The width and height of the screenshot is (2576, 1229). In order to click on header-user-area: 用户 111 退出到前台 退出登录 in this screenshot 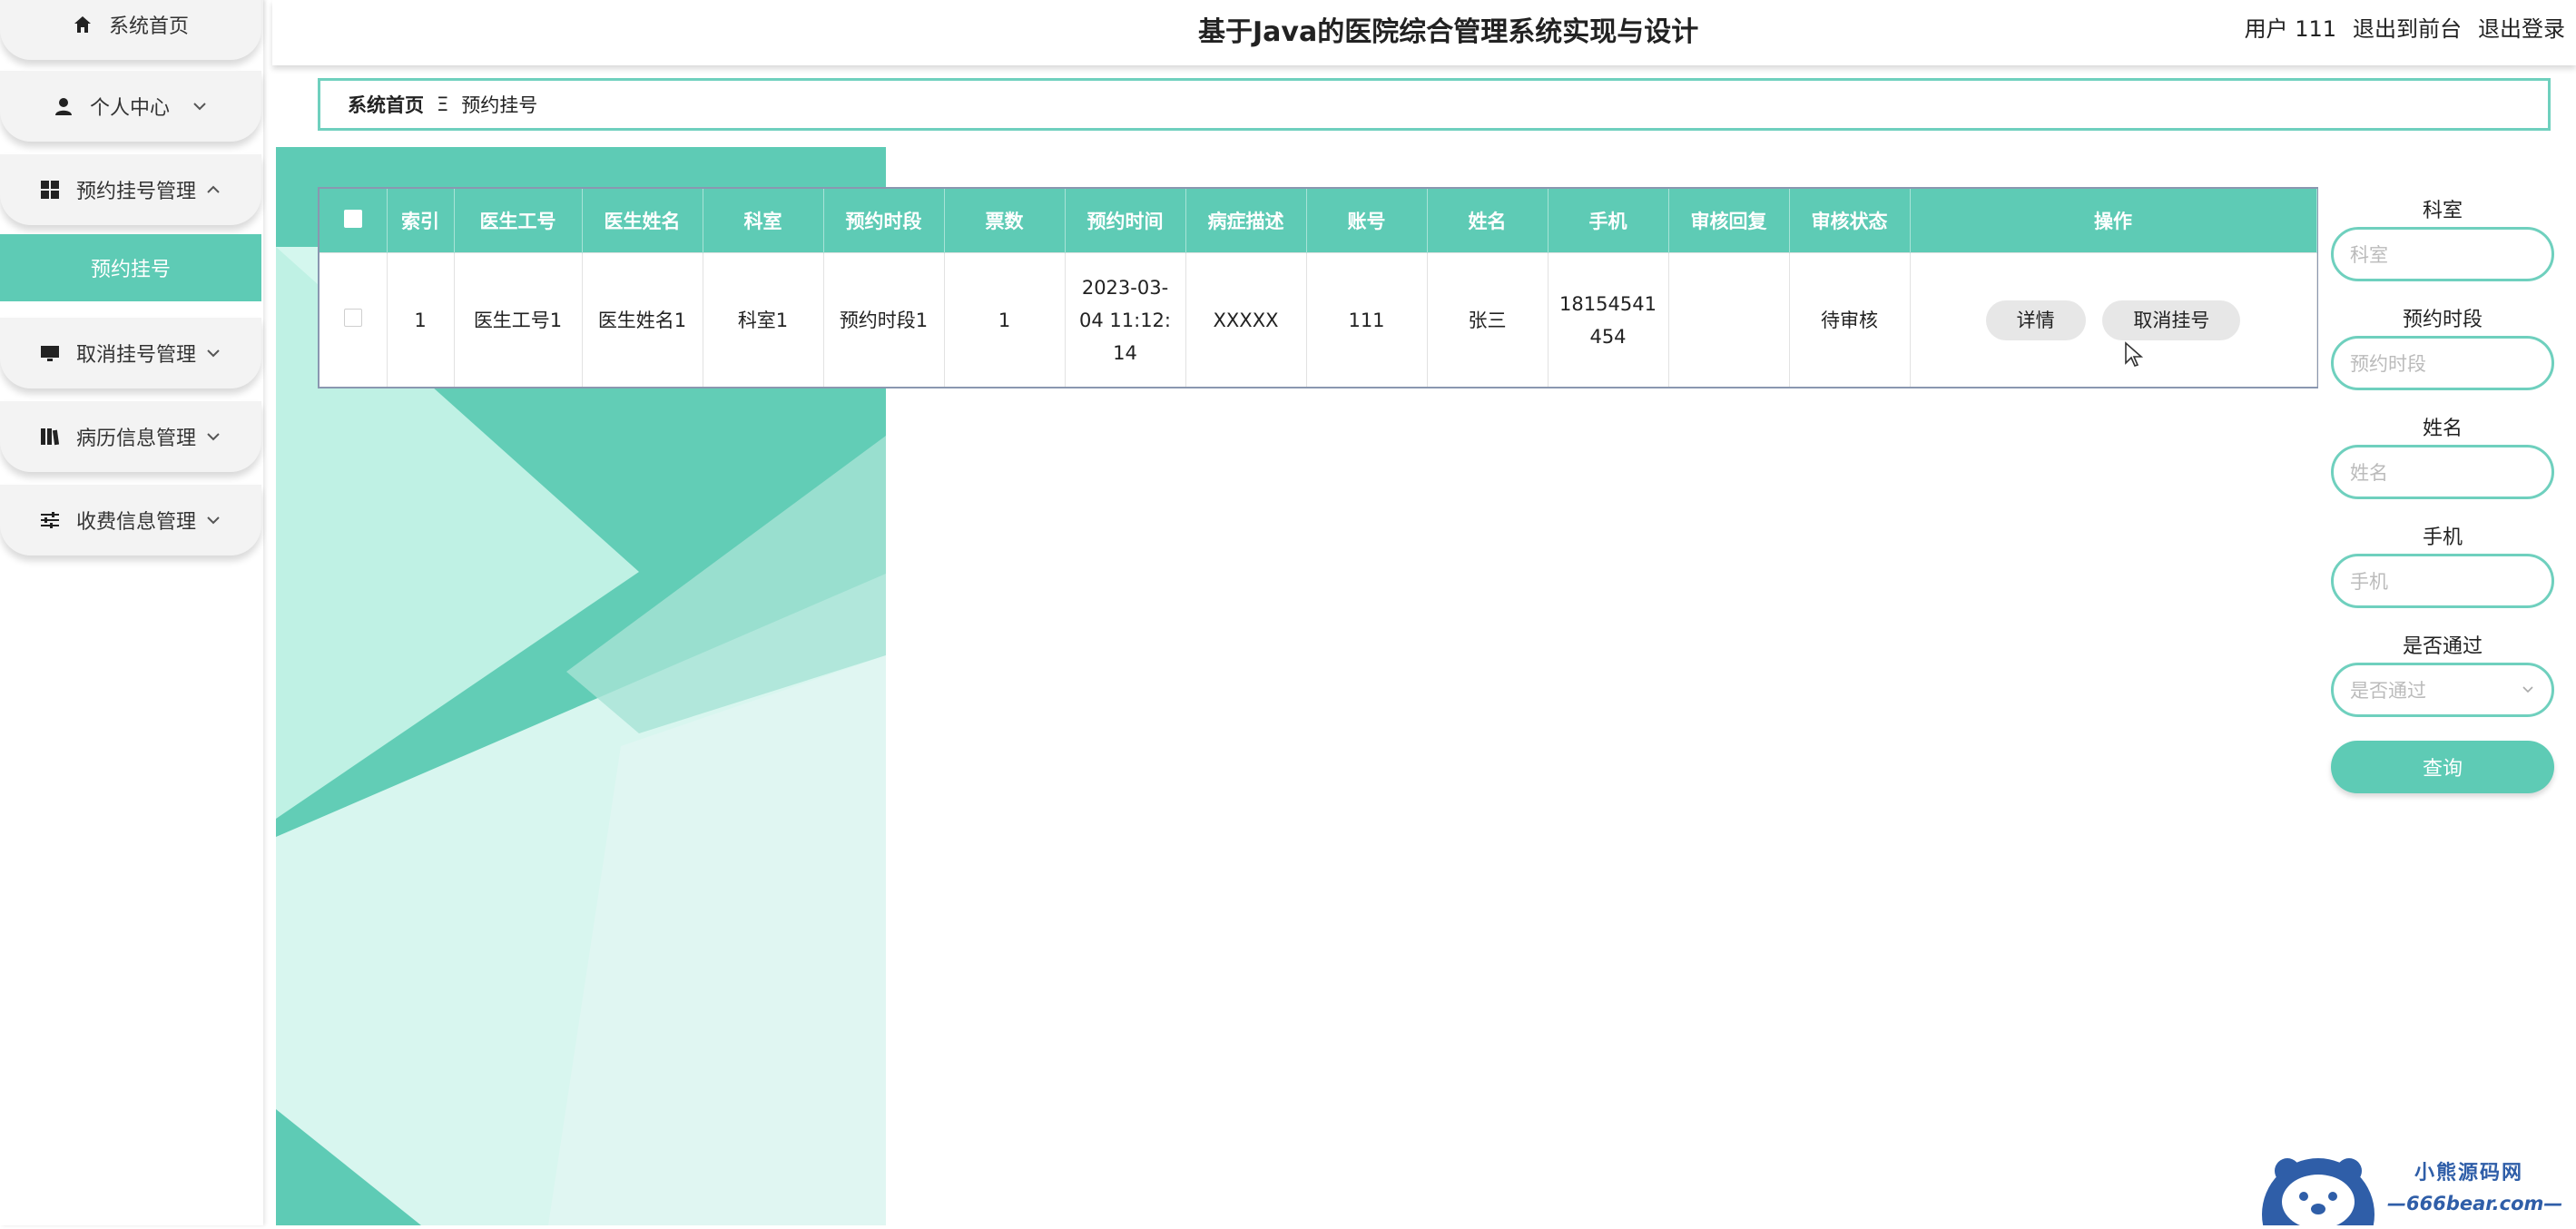, I will do `click(2405, 27)`.